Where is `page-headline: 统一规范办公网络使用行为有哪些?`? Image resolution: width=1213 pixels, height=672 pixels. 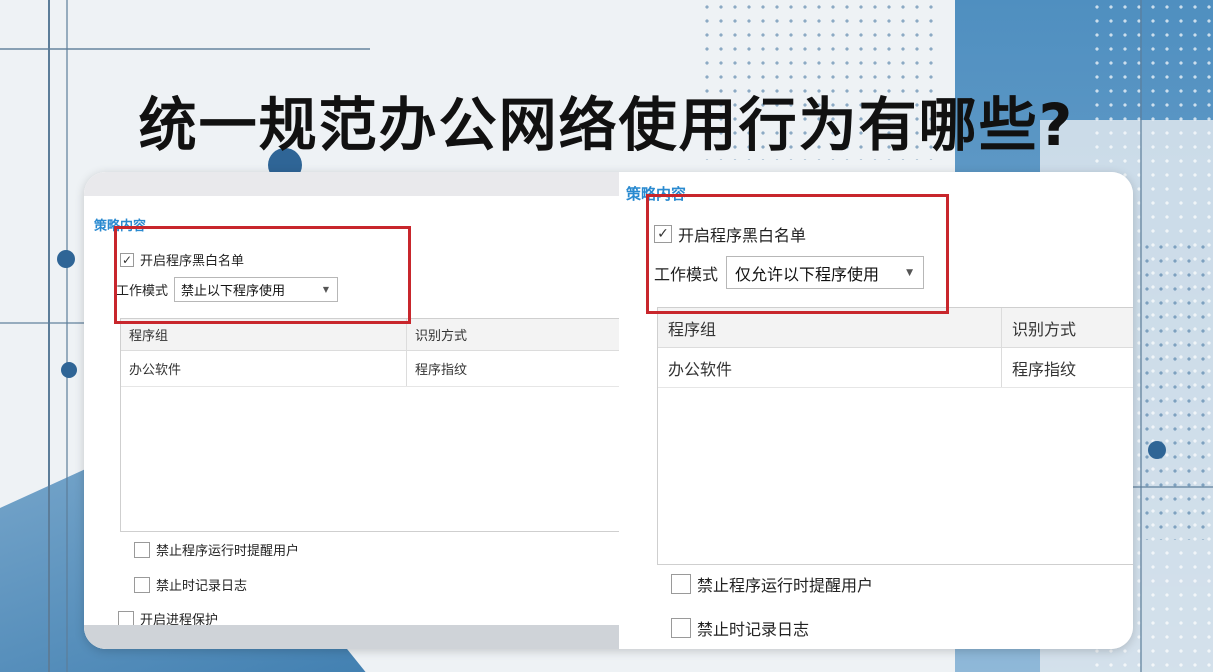 page-headline: 统一规范办公网络使用行为有哪些? is located at coordinates (606, 125).